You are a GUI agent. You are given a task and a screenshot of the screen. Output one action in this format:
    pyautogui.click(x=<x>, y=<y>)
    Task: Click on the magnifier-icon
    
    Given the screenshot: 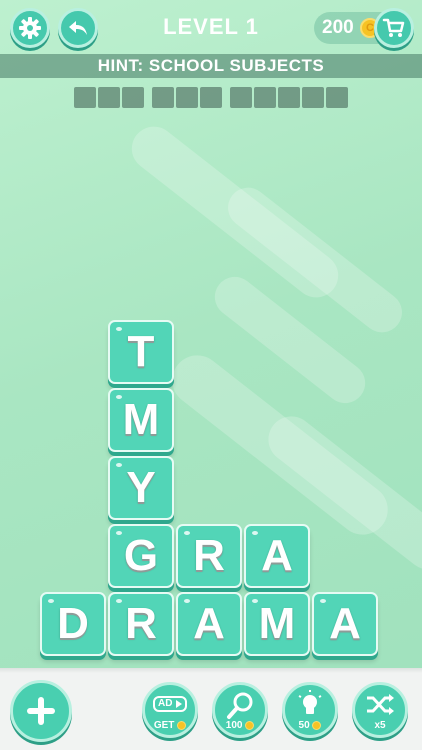 What is the action you would take?
    pyautogui.click(x=240, y=705)
    